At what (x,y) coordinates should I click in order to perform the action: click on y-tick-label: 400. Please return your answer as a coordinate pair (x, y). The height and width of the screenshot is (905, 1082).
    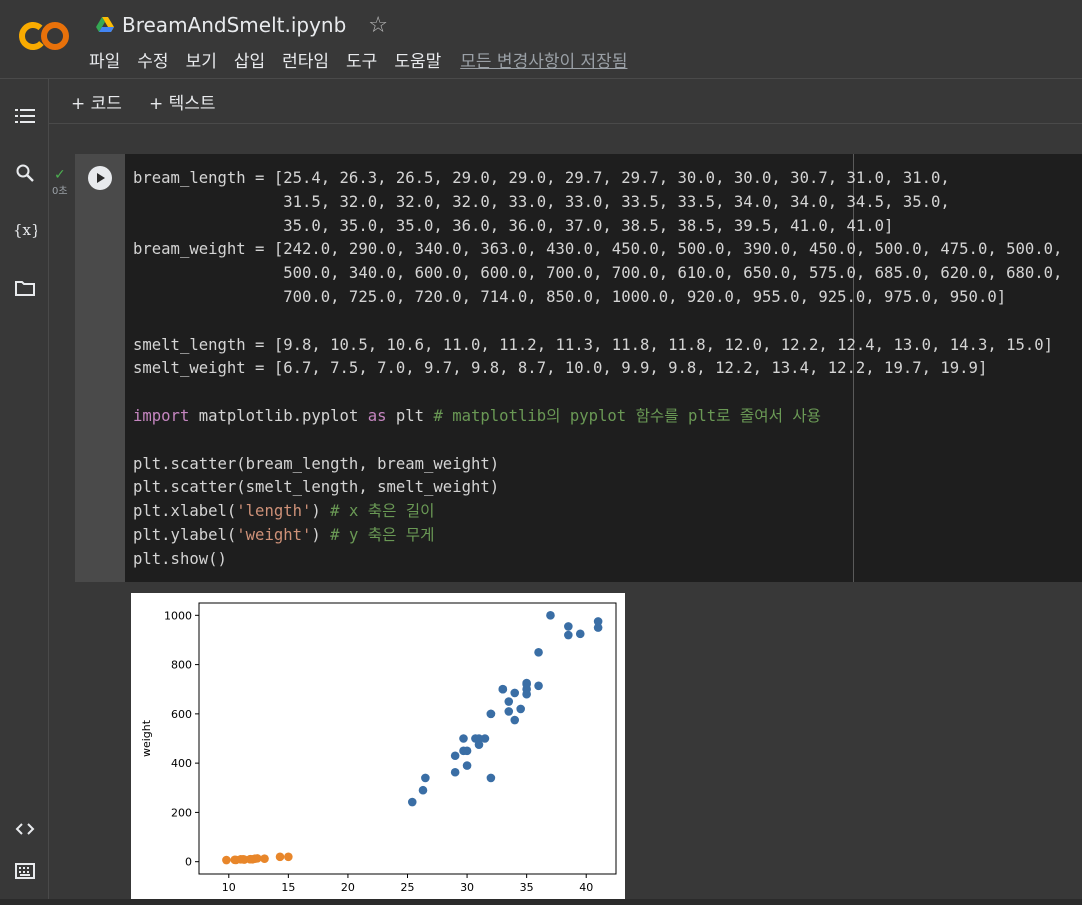
    Looking at the image, I should click on (181, 763).